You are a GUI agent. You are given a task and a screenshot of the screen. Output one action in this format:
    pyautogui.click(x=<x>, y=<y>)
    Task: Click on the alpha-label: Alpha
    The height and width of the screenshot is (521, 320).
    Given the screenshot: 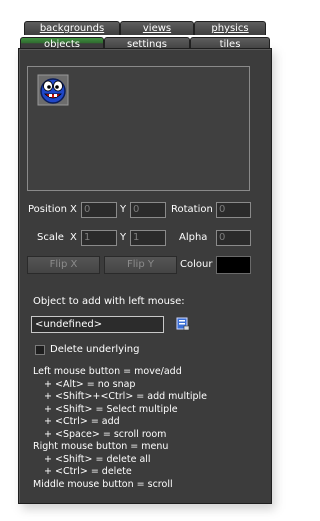 What is the action you would take?
    pyautogui.click(x=193, y=237)
    